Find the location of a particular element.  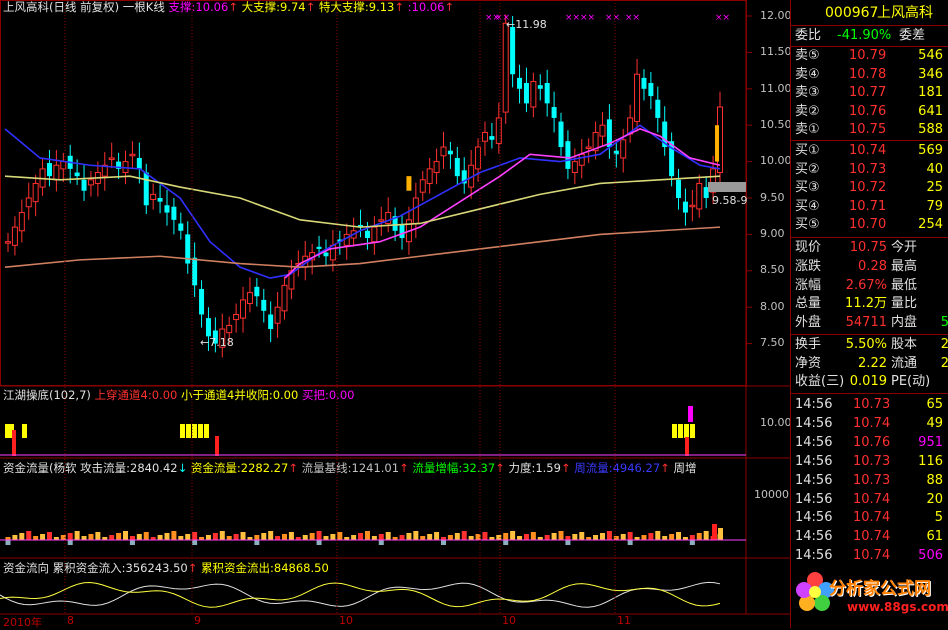

indicator2-y-tick: 10000 is located at coordinates (771, 494).